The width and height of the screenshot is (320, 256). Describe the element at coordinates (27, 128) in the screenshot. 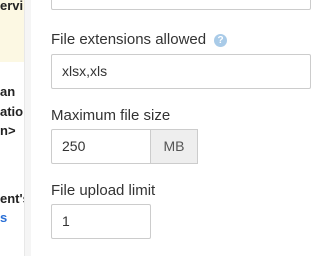

I see `sidebar-divider` at that location.